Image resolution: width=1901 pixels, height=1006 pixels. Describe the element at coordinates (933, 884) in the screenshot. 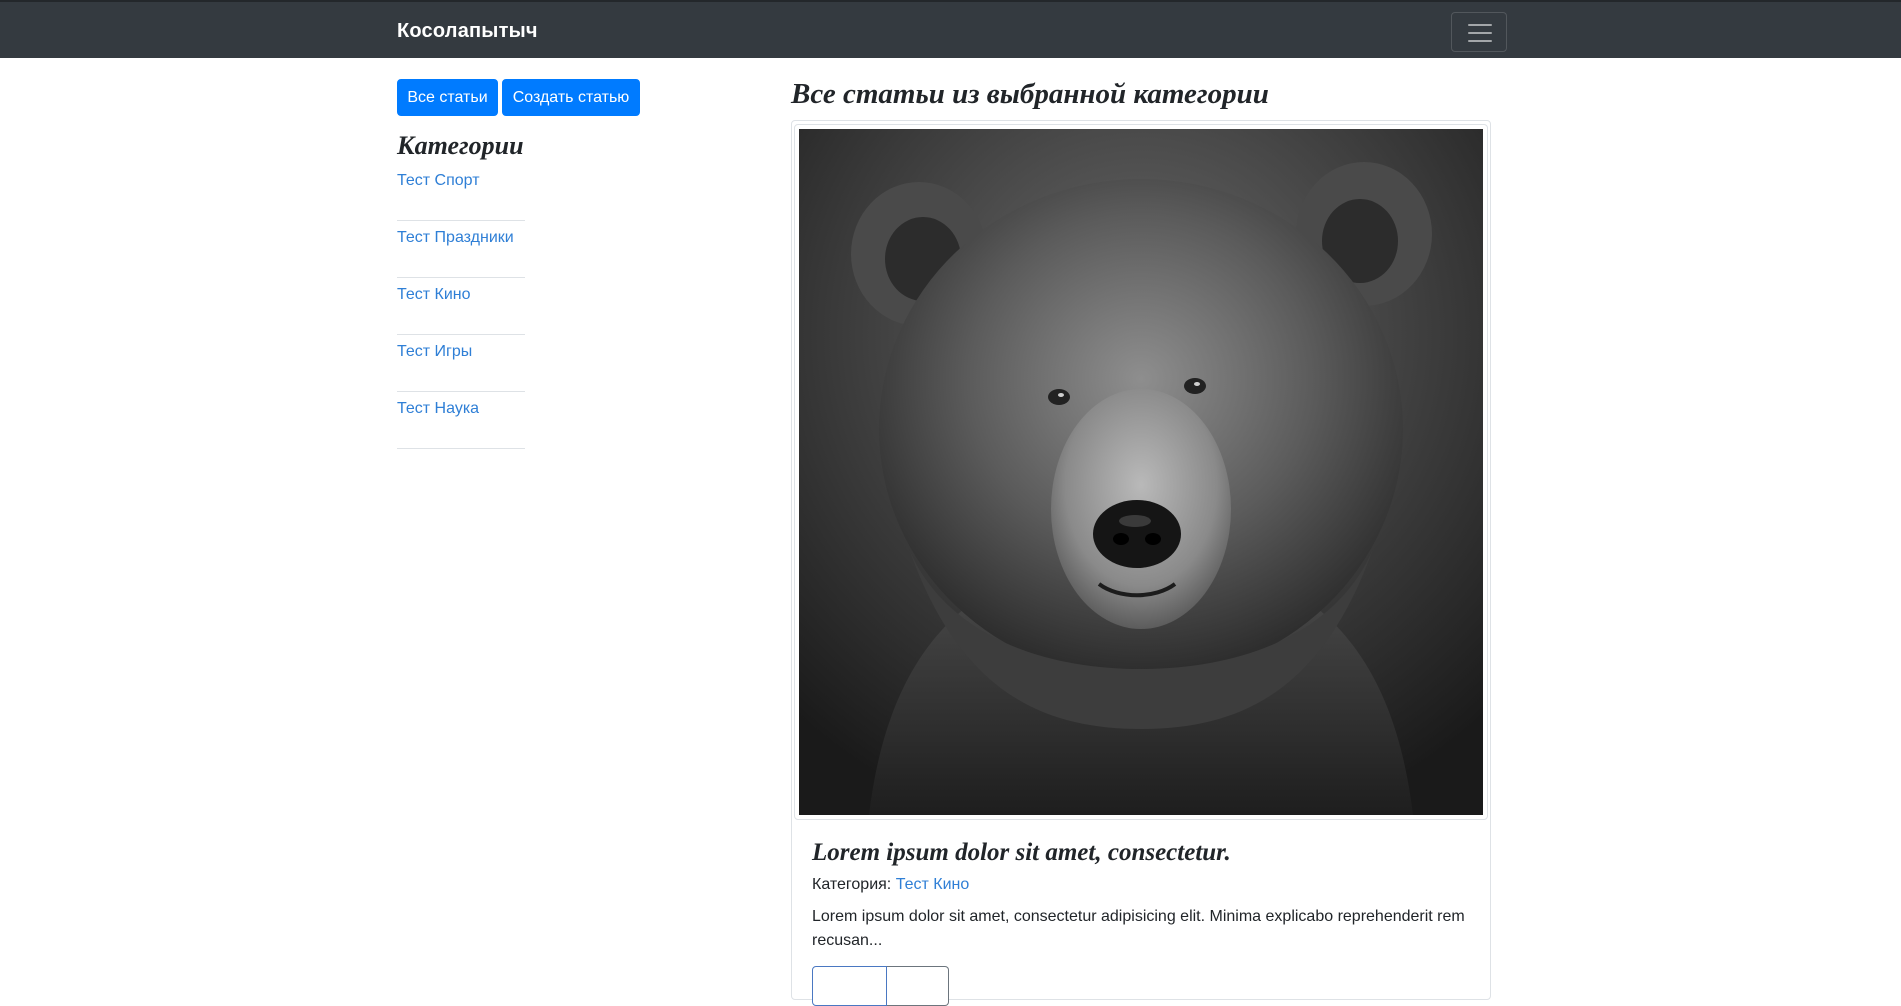

I see `article-category-link: Тест Кино` at that location.